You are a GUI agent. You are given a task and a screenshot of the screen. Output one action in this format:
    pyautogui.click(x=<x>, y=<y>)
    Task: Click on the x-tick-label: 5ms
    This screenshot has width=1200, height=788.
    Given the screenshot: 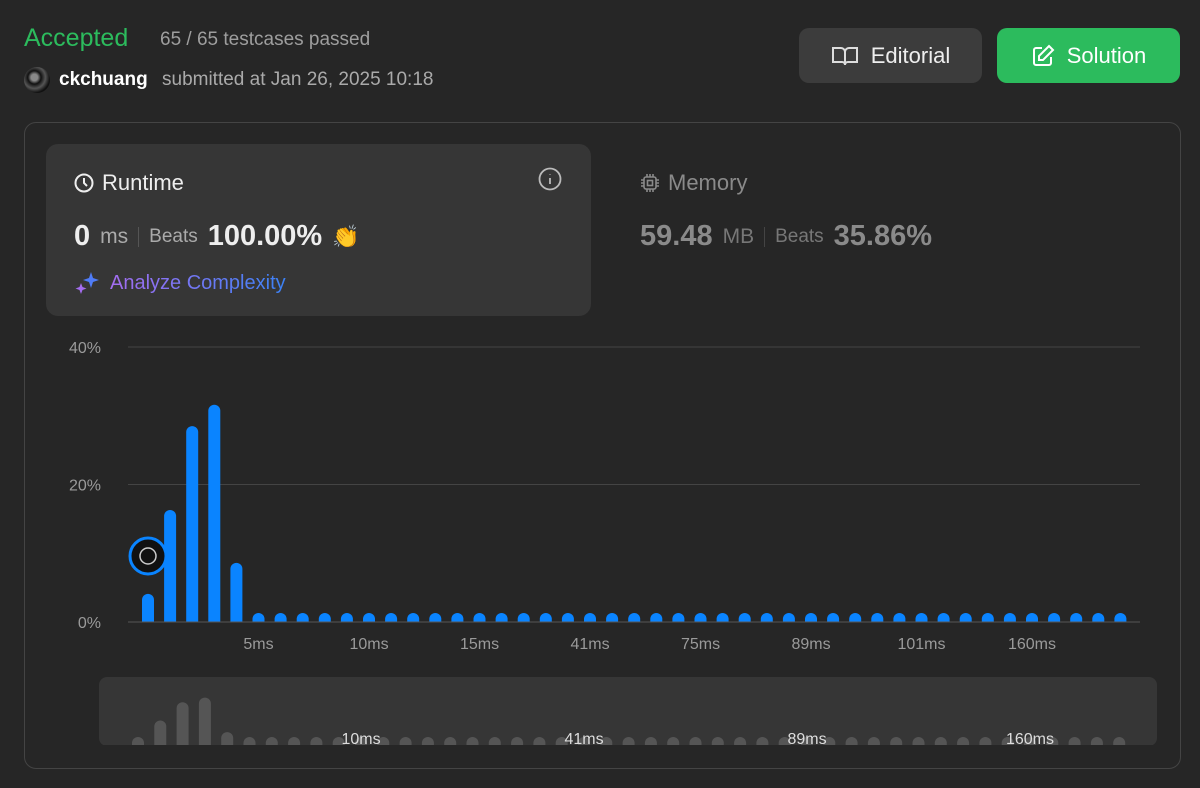 What is the action you would take?
    pyautogui.click(x=258, y=644)
    